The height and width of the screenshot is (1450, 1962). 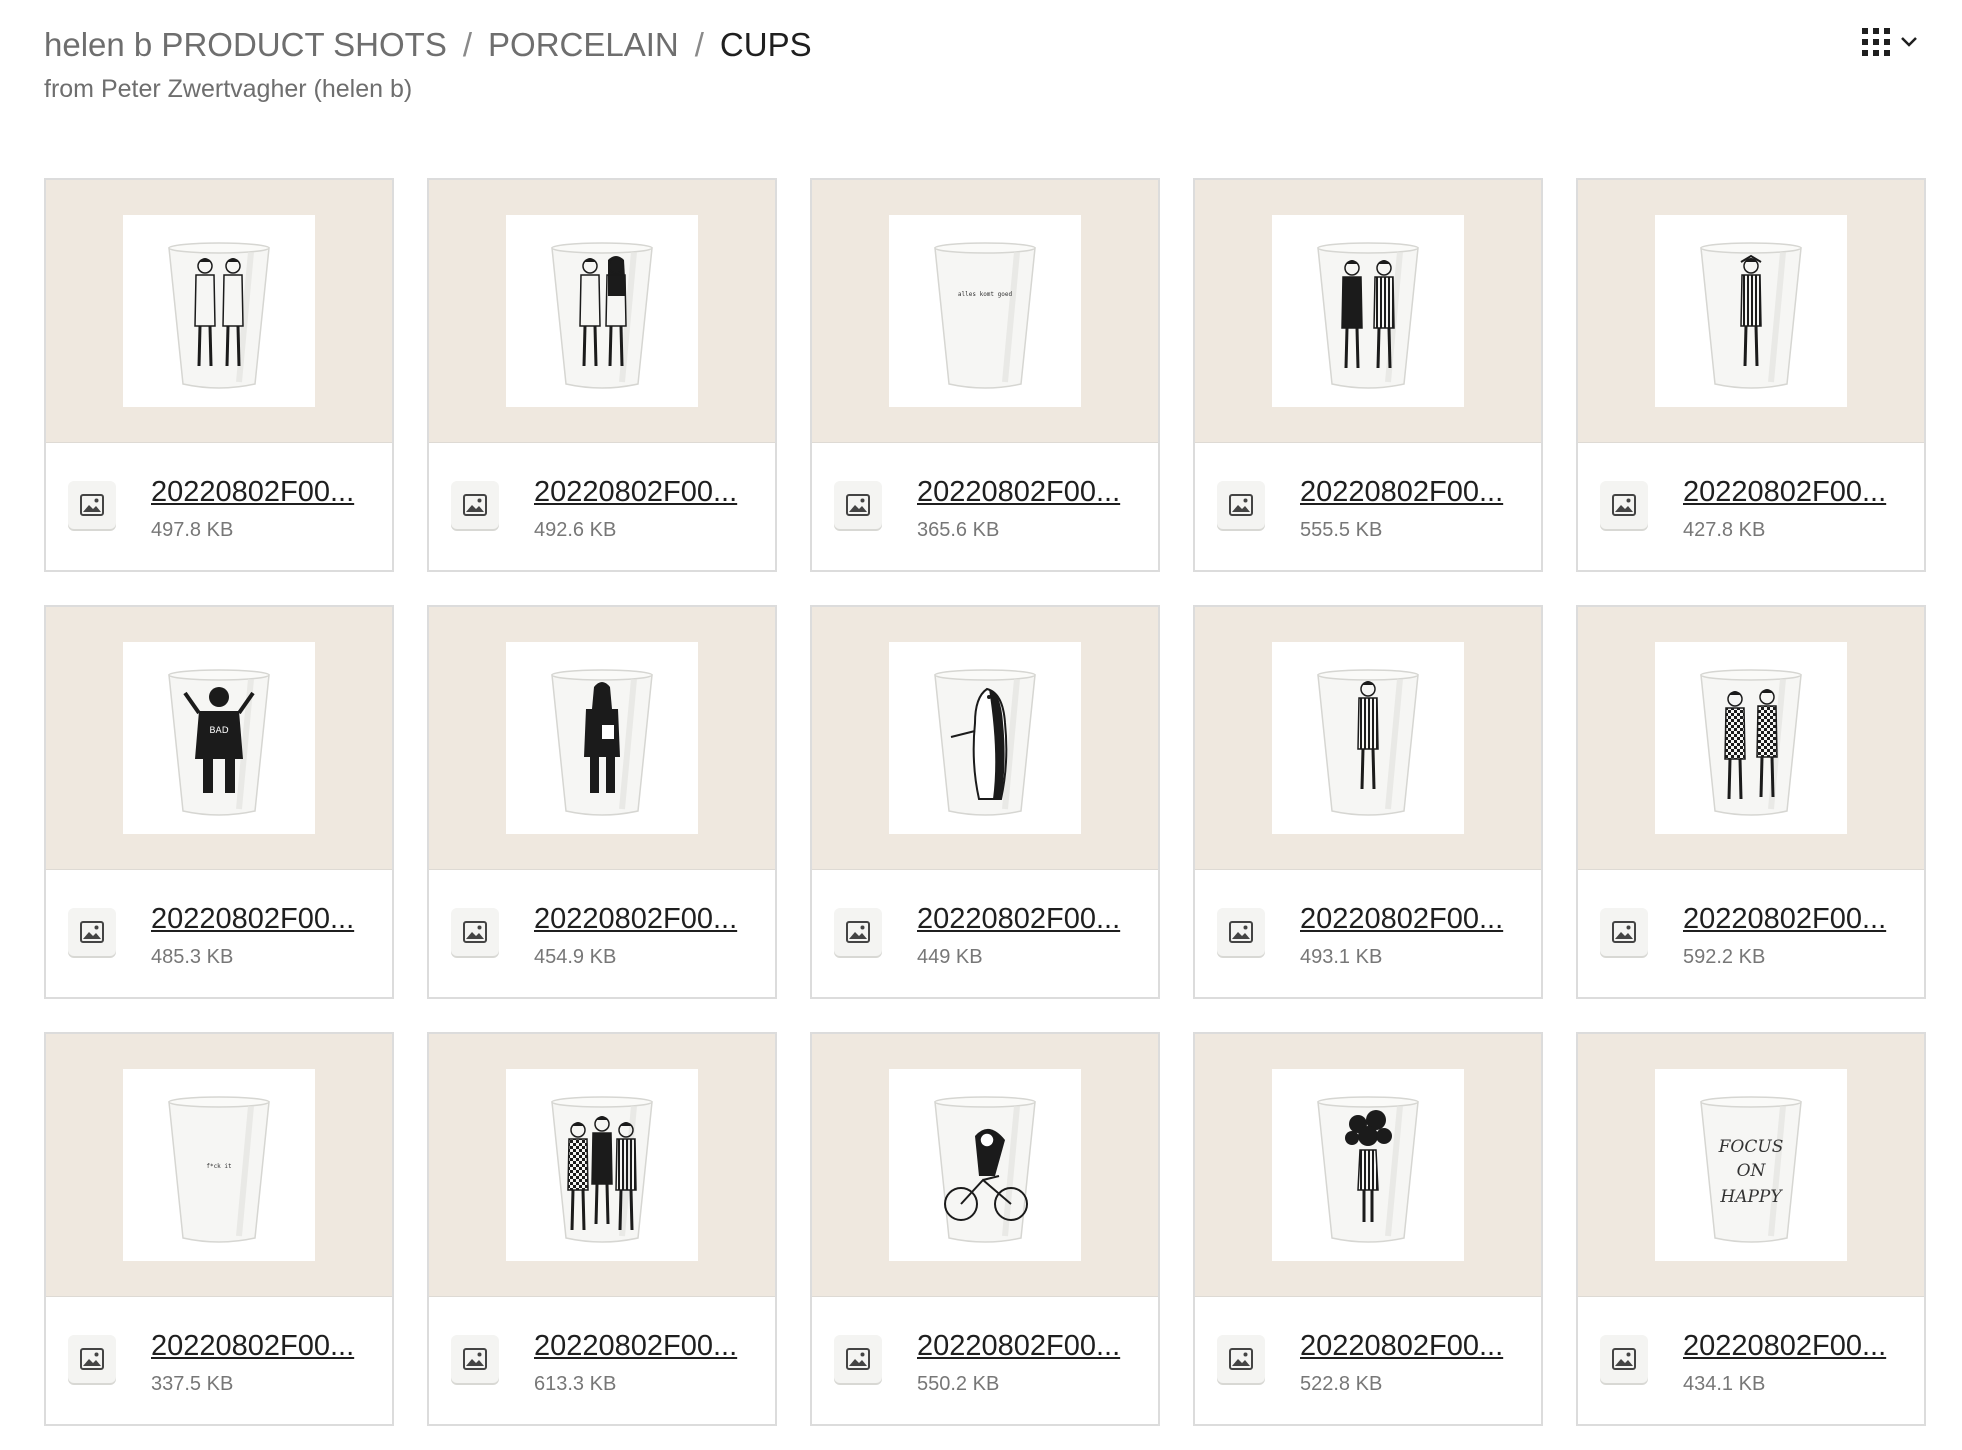 What do you see at coordinates (219, 1165) in the screenshot?
I see `file-thumbnail: f*ck it` at bounding box center [219, 1165].